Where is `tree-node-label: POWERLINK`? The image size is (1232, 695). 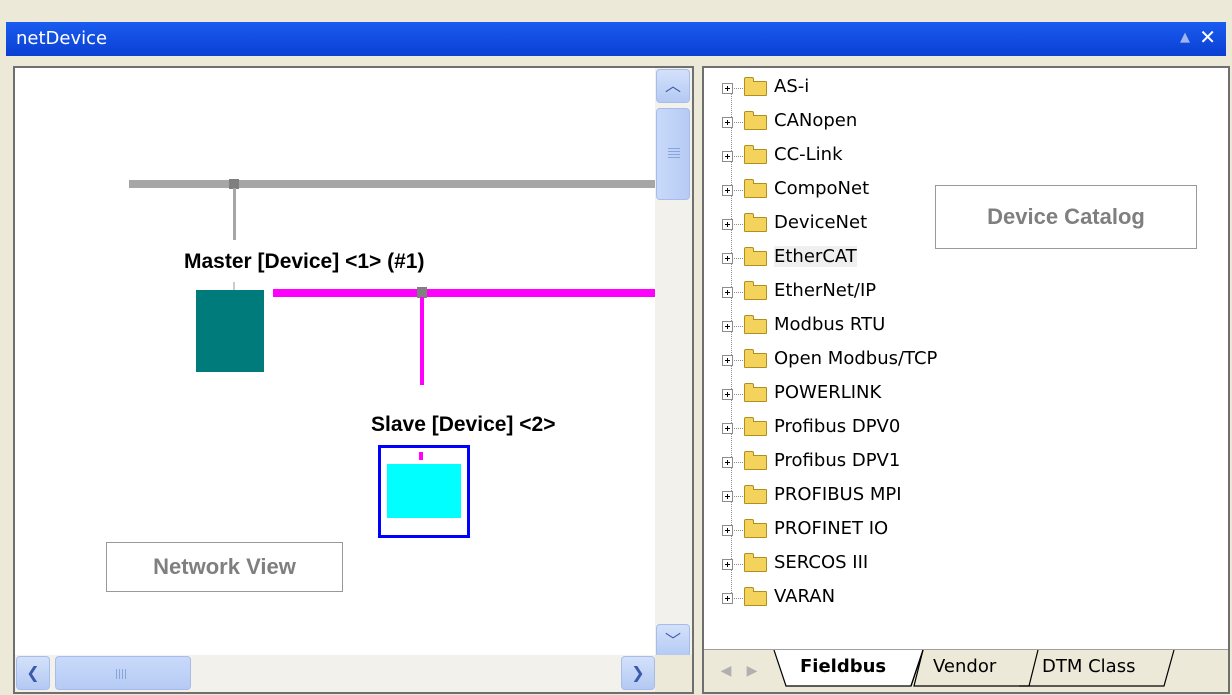 tree-node-label: POWERLINK is located at coordinates (828, 392).